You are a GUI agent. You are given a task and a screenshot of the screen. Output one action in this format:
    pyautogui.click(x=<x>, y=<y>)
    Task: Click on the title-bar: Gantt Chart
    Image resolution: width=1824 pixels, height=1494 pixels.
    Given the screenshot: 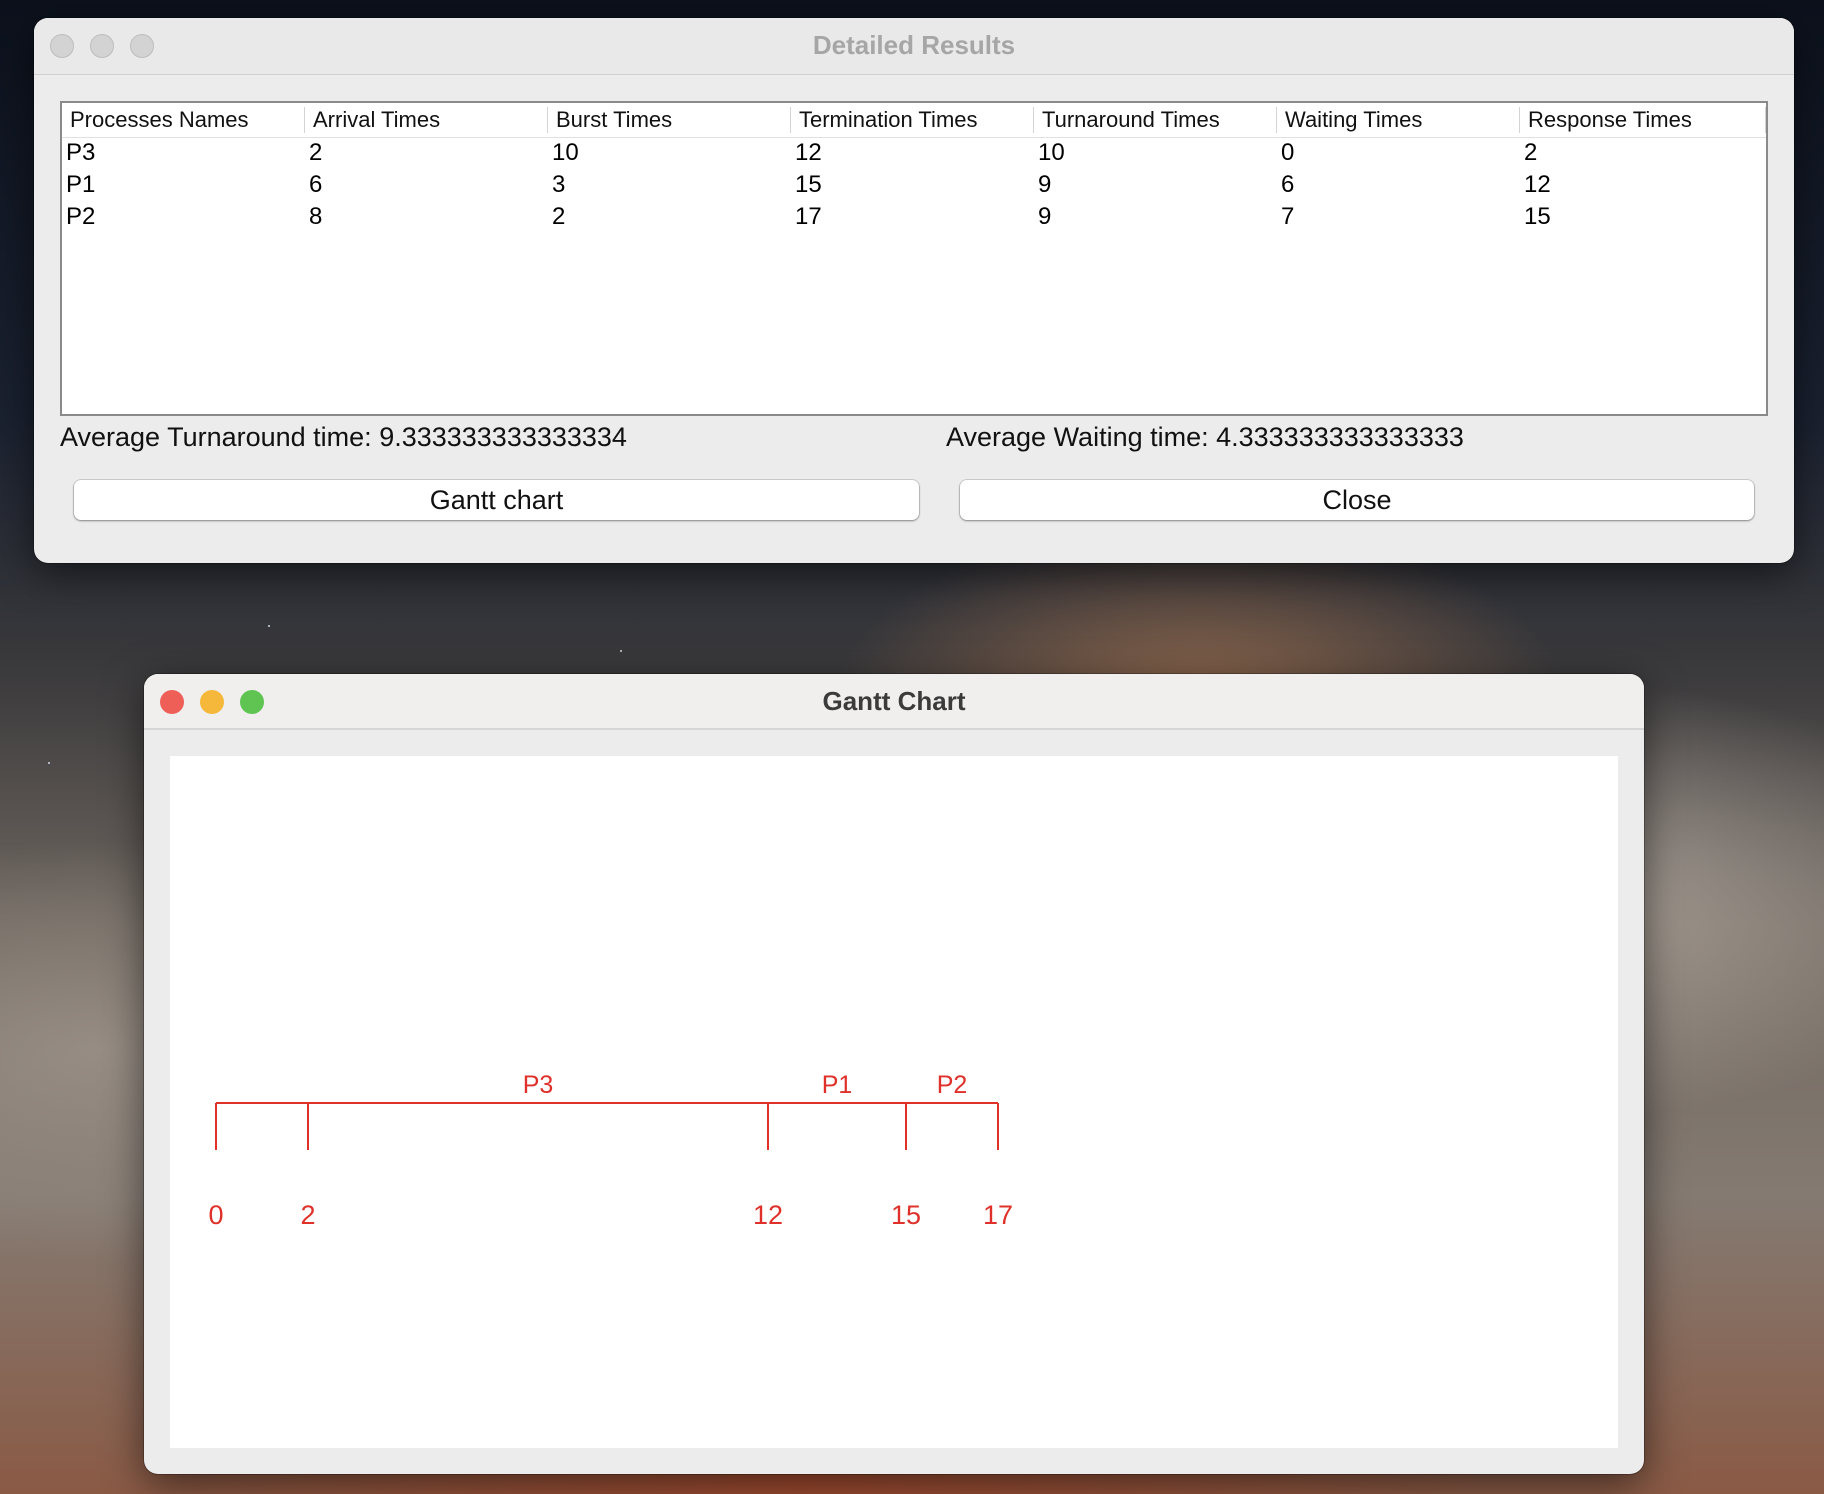 What is the action you would take?
    pyautogui.click(x=894, y=702)
    